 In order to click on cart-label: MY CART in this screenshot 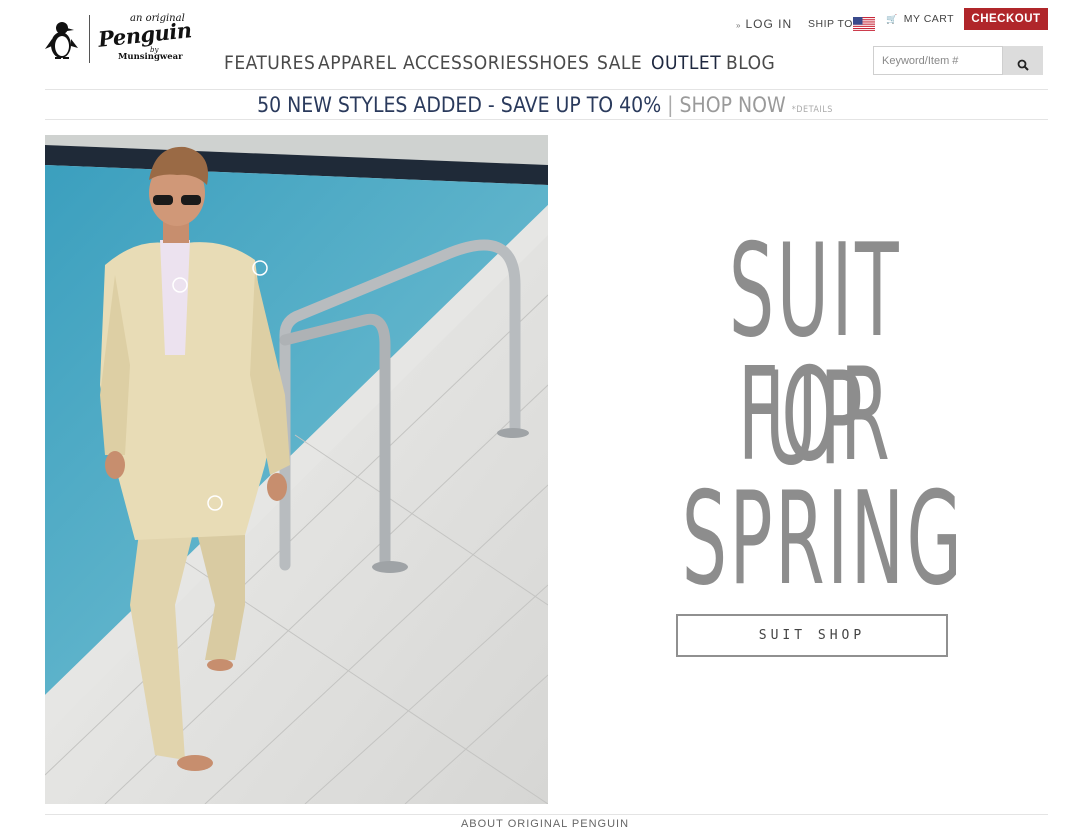, I will do `click(929, 19)`.